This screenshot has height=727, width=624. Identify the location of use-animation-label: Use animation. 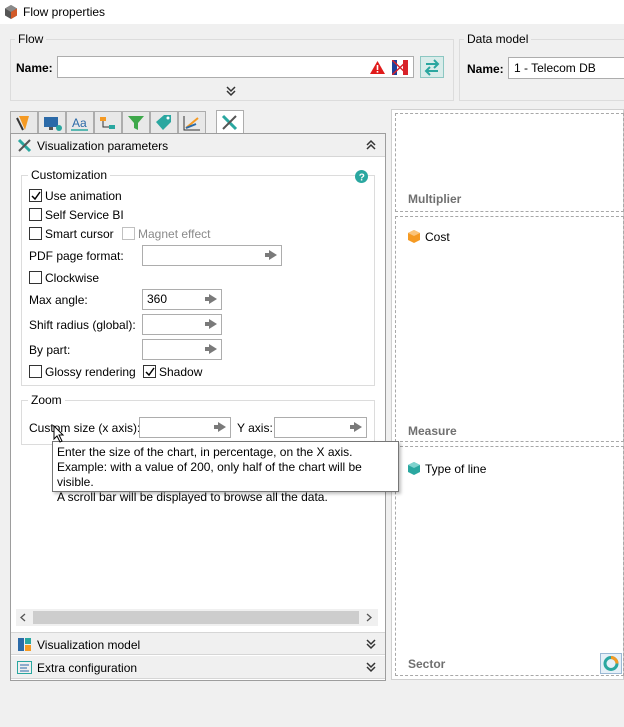
(83, 196).